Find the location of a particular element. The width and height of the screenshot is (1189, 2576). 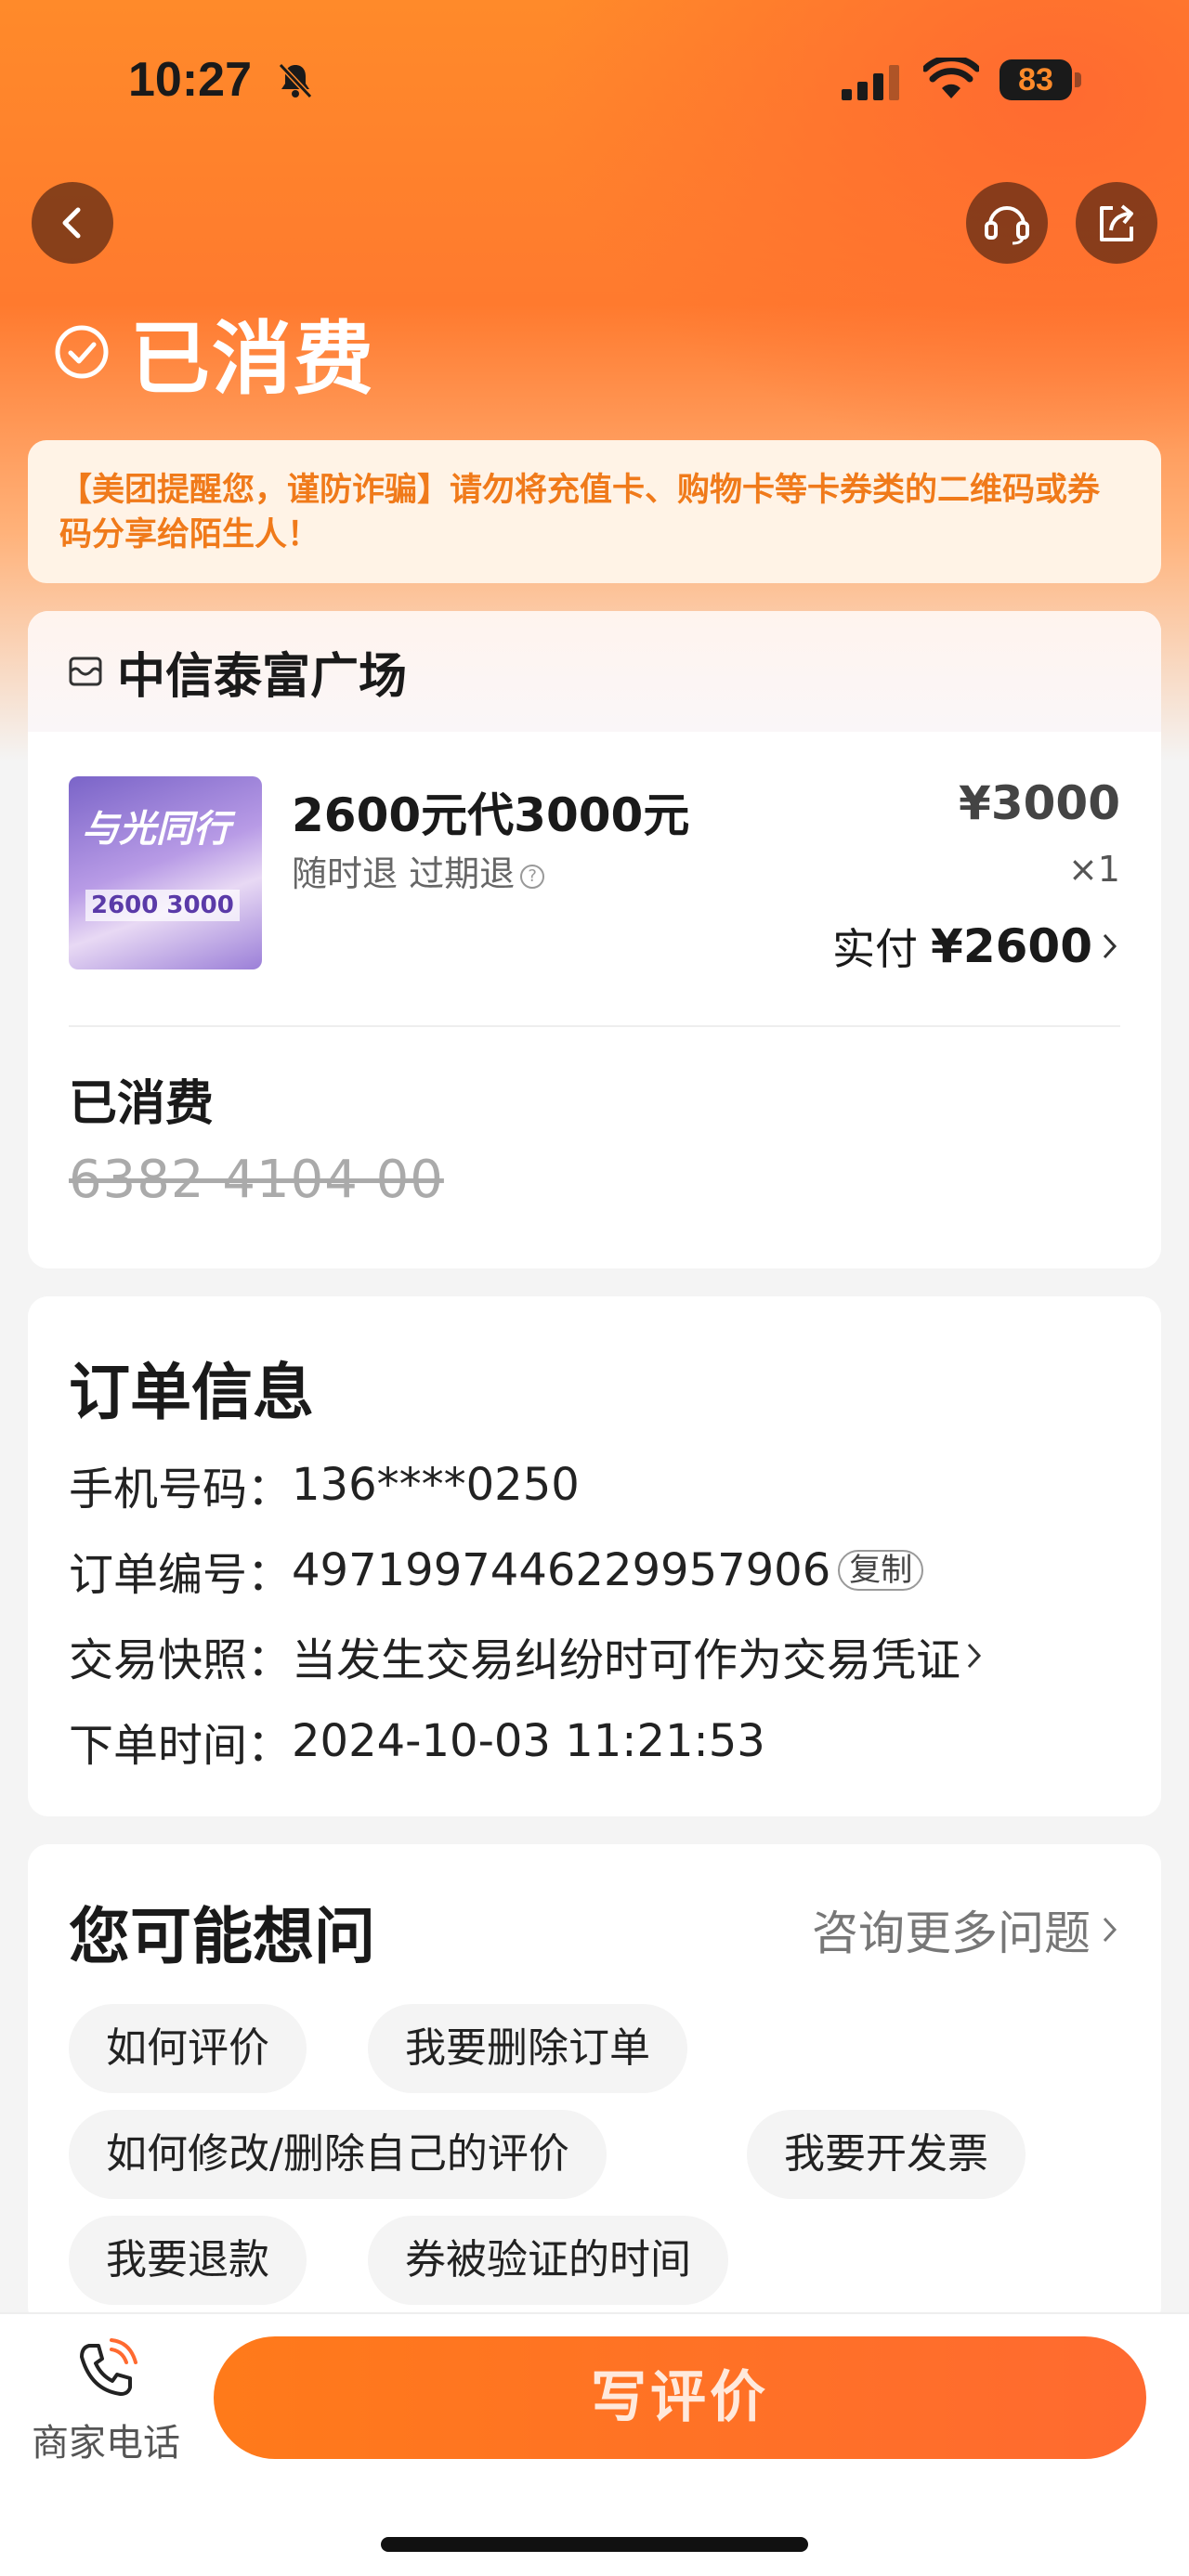

merchant-phone-label: 商家电话 is located at coordinates (106, 2443).